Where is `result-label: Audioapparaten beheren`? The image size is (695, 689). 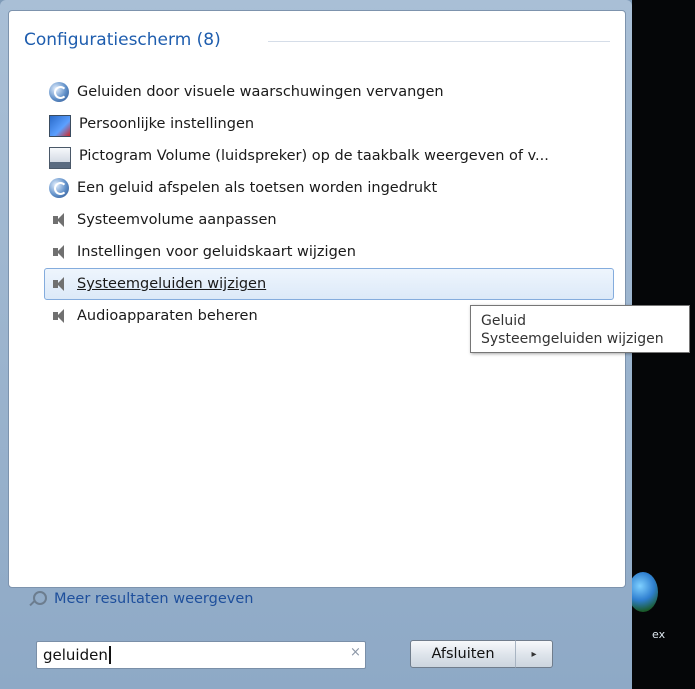 result-label: Audioapparaten beheren is located at coordinates (167, 316).